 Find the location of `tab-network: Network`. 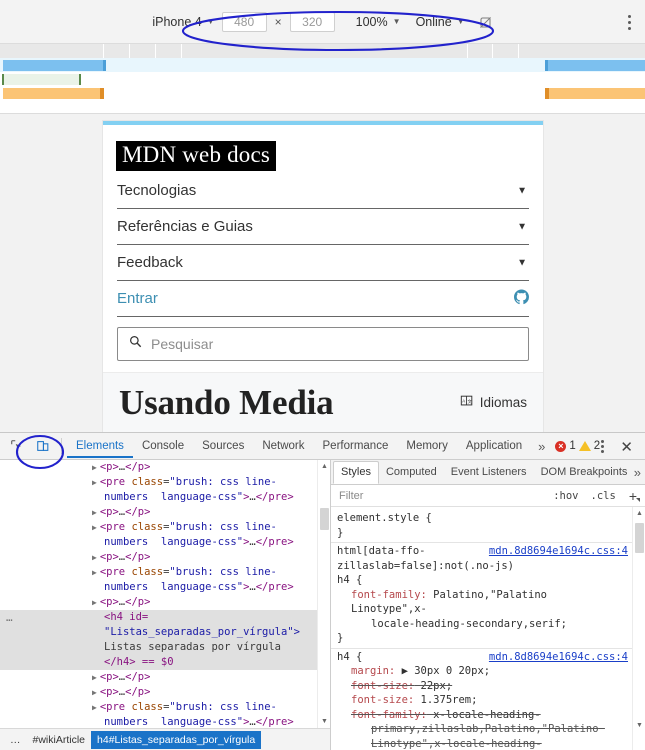

tab-network: Network is located at coordinates (283, 446).